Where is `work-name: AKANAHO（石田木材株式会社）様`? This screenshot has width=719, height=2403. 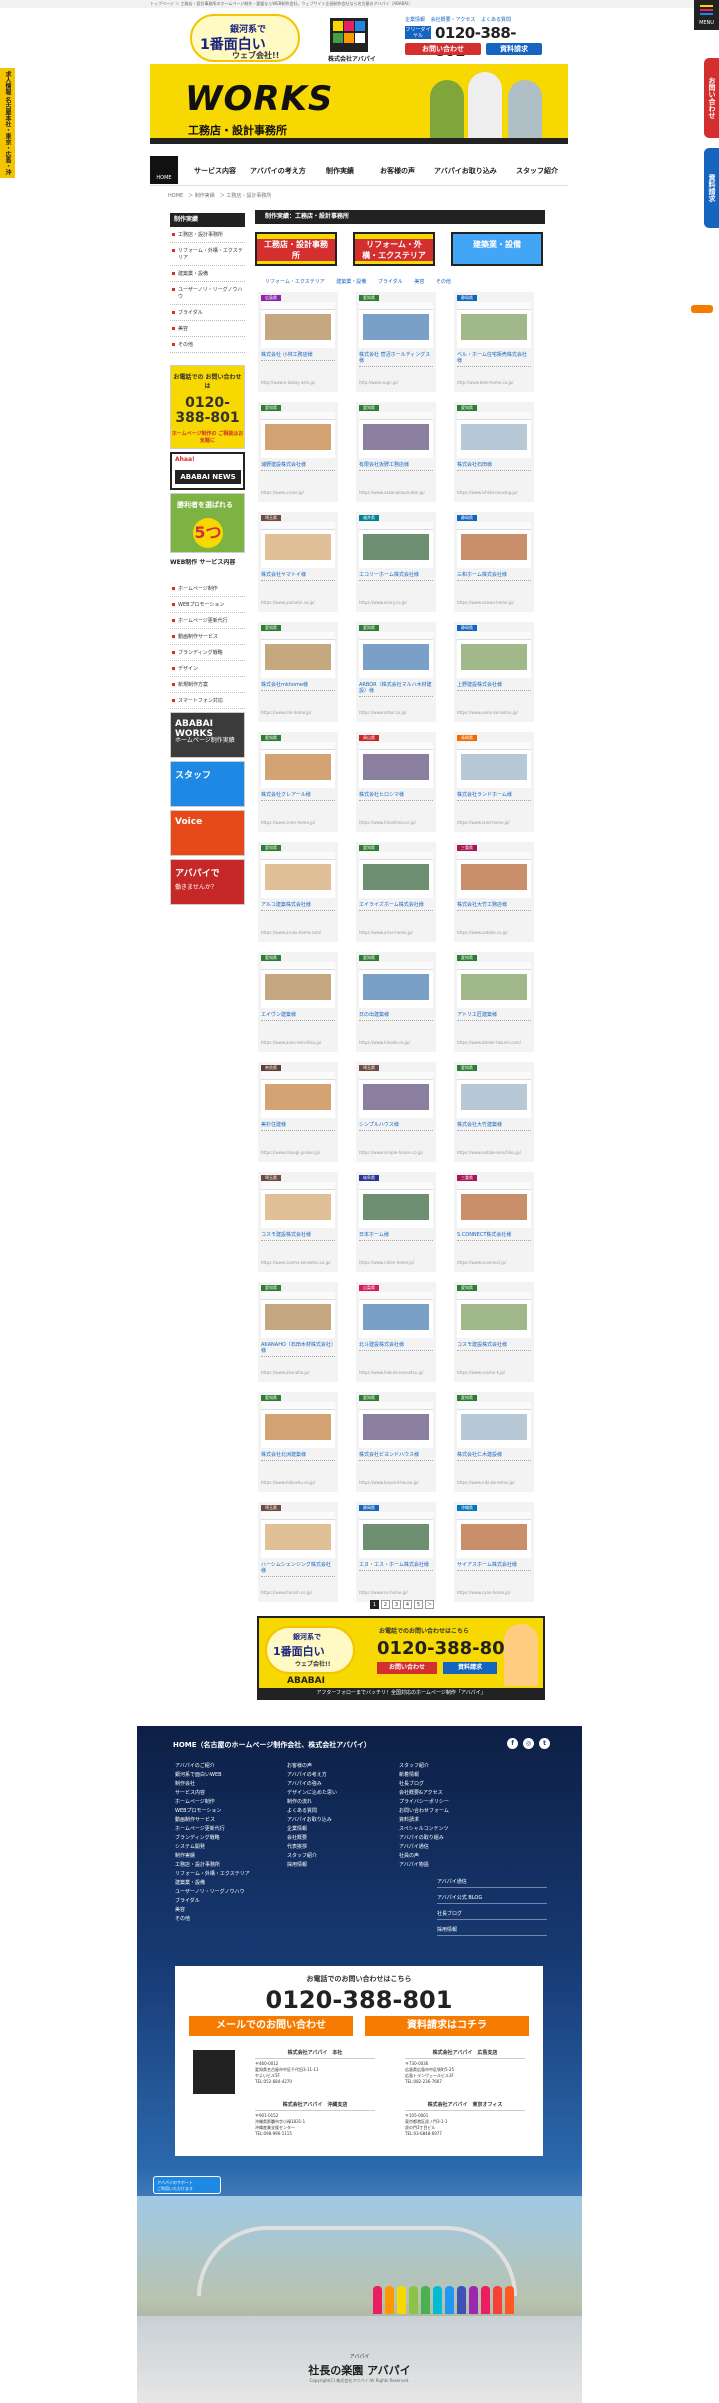 work-name: AKANAHO（石田木材株式会社）様 is located at coordinates (298, 1349).